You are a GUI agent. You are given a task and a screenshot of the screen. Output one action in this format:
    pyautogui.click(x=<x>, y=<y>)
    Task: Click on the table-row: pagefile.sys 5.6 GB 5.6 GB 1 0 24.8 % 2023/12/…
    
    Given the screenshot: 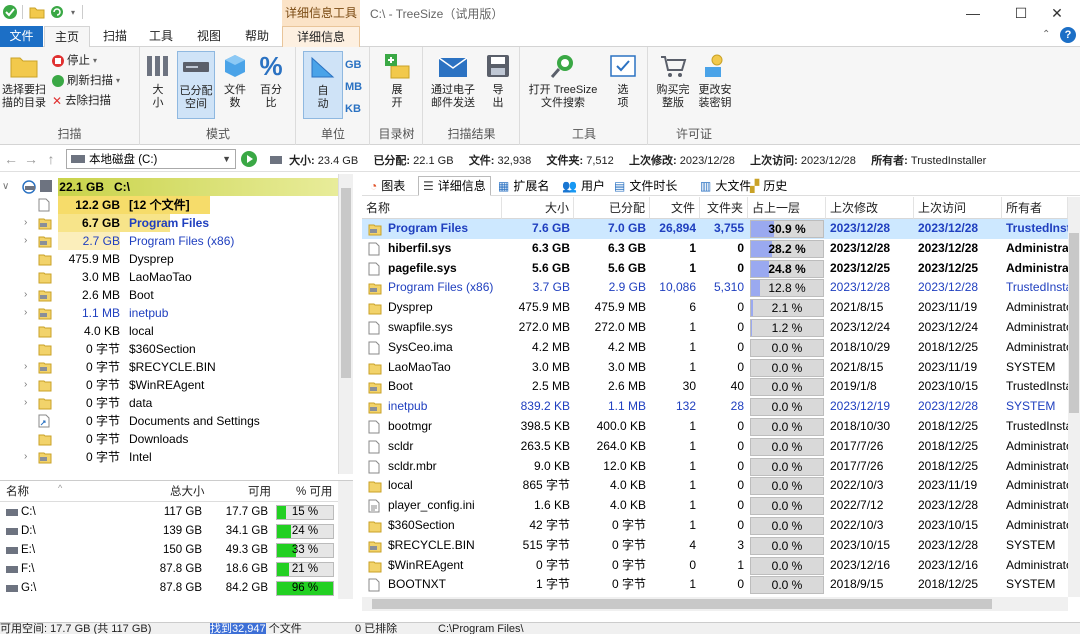 What is the action you would take?
    pyautogui.click(x=715, y=269)
    